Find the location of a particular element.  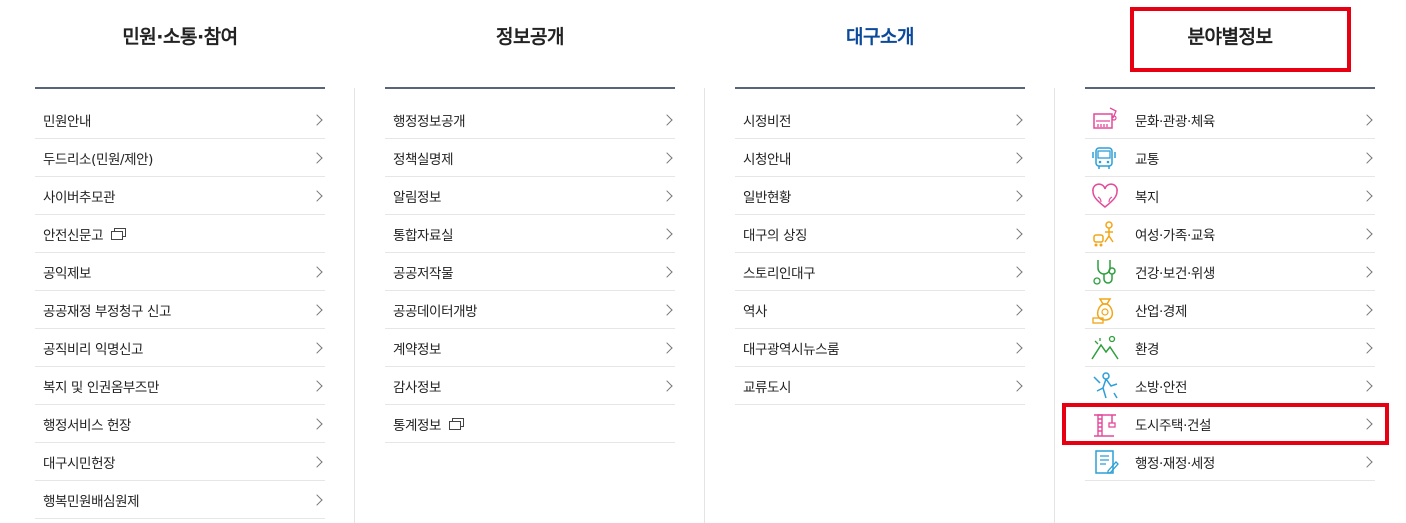

menu-item: 역사 is located at coordinates (880, 310).